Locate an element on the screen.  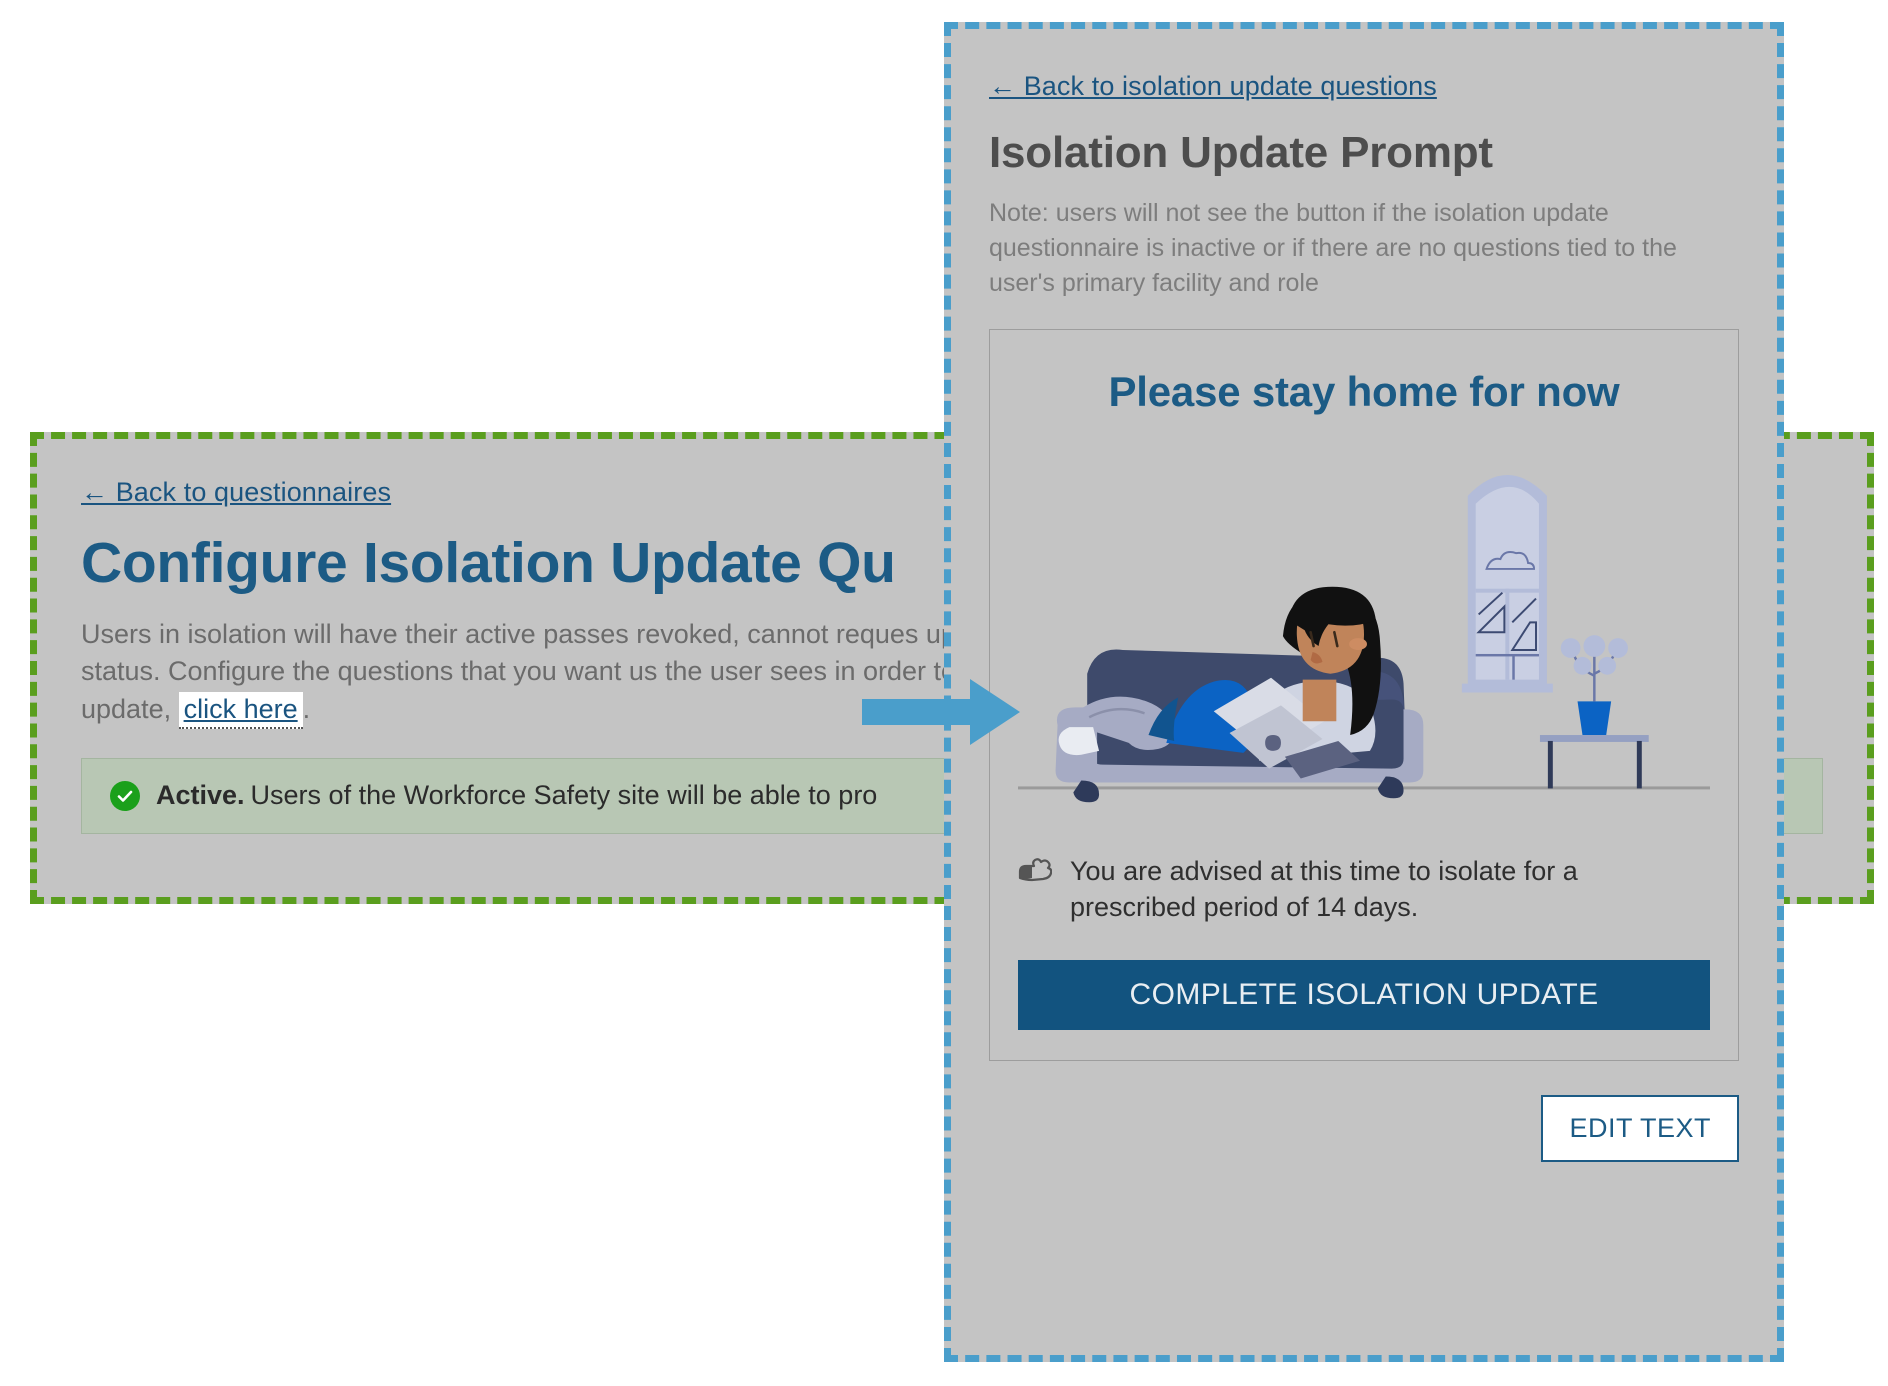
click-here-link: click here is located at coordinates (240, 710).